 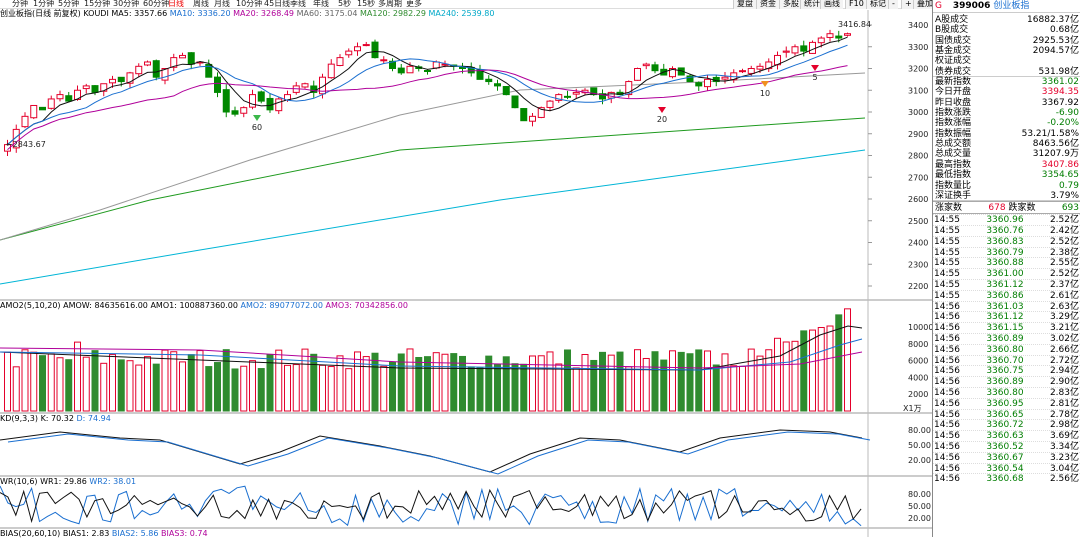 What do you see at coordinates (1006, 41) in the screenshot?
I see `stat-row: 国债成交 2925.53亿` at bounding box center [1006, 41].